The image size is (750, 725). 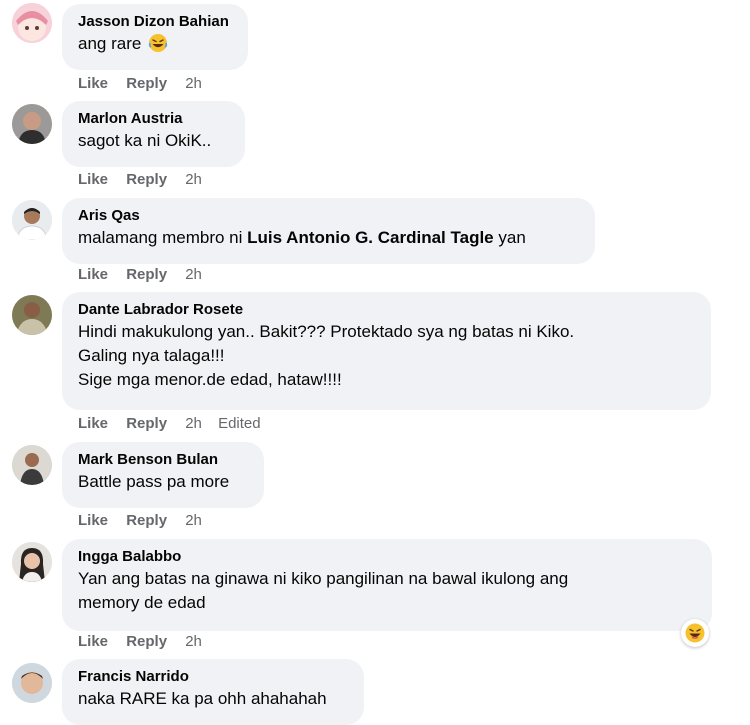 I want to click on comment-text: Sige mga menor.de edad, hataw!!!!, so click(x=210, y=379).